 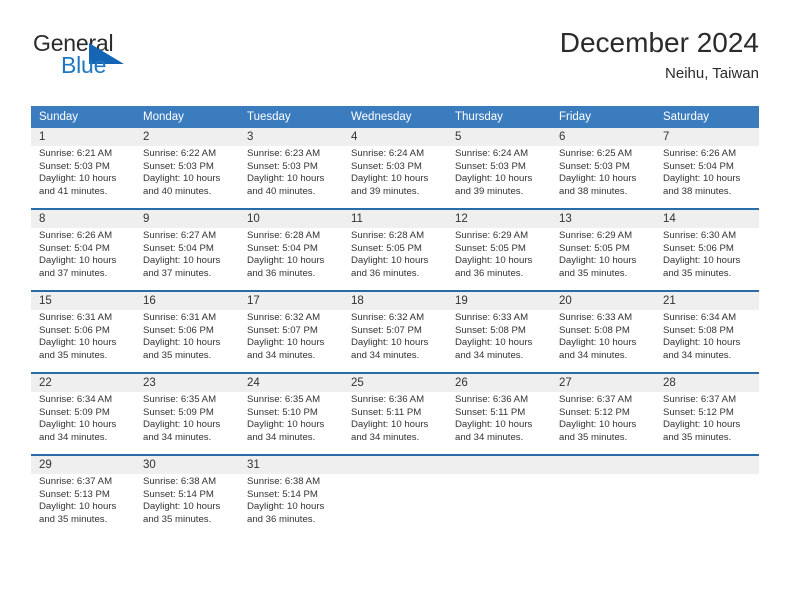 What do you see at coordinates (603, 219) in the screenshot?
I see `day-number: 13` at bounding box center [603, 219].